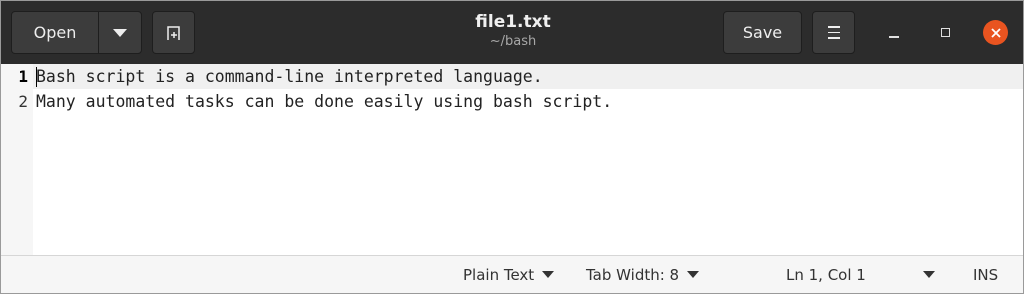 The width and height of the screenshot is (1024, 294). Describe the element at coordinates (23, 76) in the screenshot. I see `line-number: 1` at that location.